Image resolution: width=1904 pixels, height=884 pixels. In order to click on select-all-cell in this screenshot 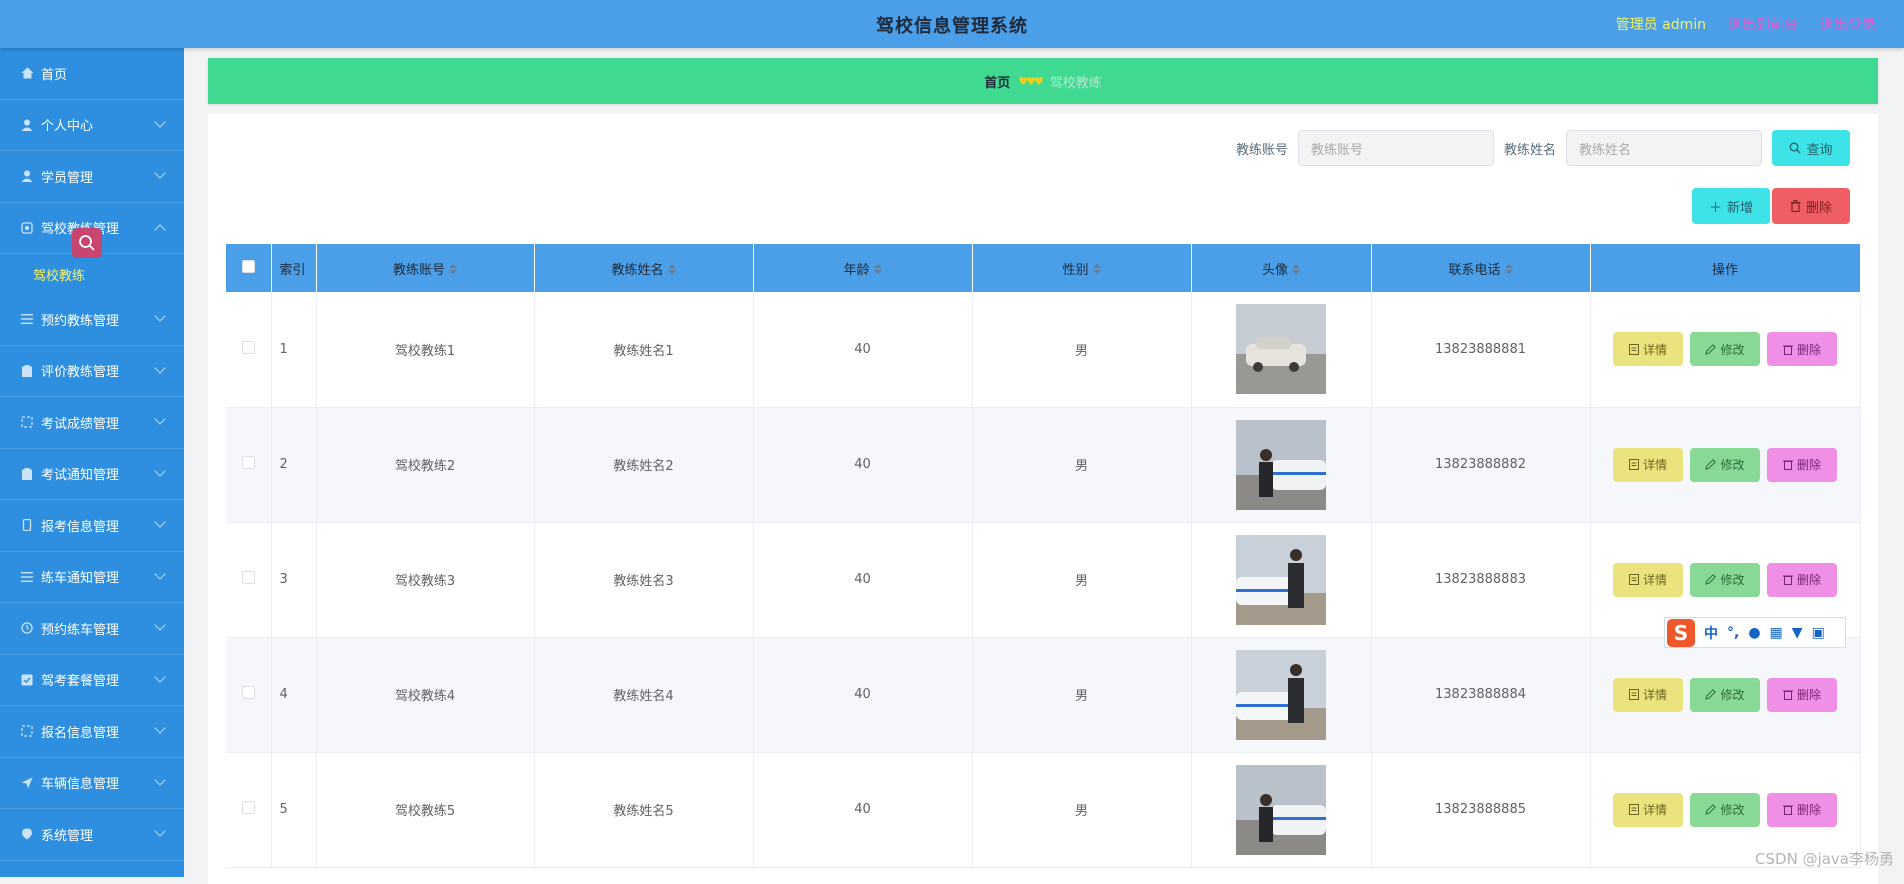, I will do `click(248, 268)`.